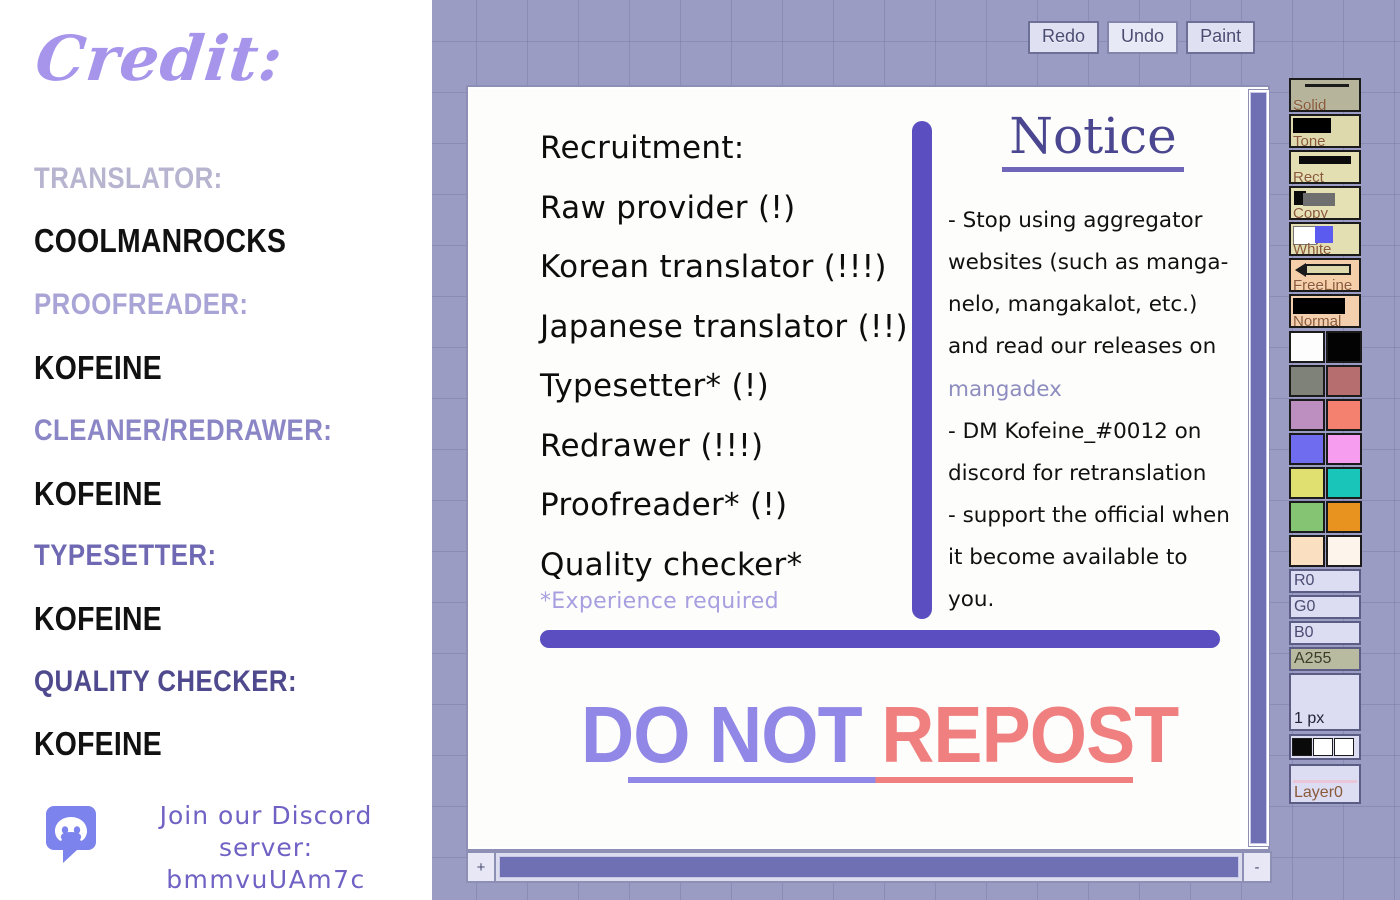  What do you see at coordinates (1312, 125) in the screenshot?
I see `tone-preview-icon` at bounding box center [1312, 125].